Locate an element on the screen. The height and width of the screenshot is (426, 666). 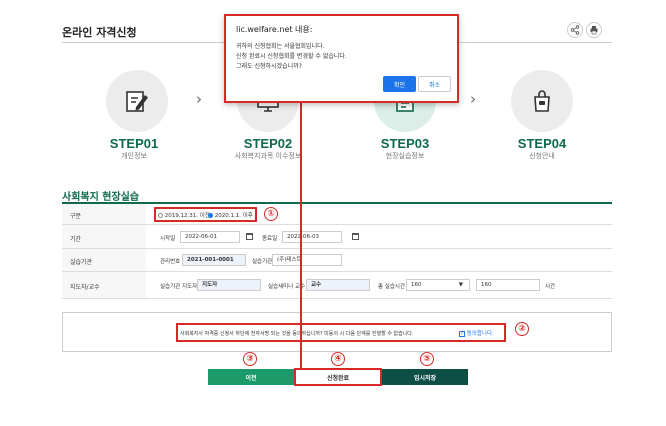
share-button is located at coordinates (575, 30).